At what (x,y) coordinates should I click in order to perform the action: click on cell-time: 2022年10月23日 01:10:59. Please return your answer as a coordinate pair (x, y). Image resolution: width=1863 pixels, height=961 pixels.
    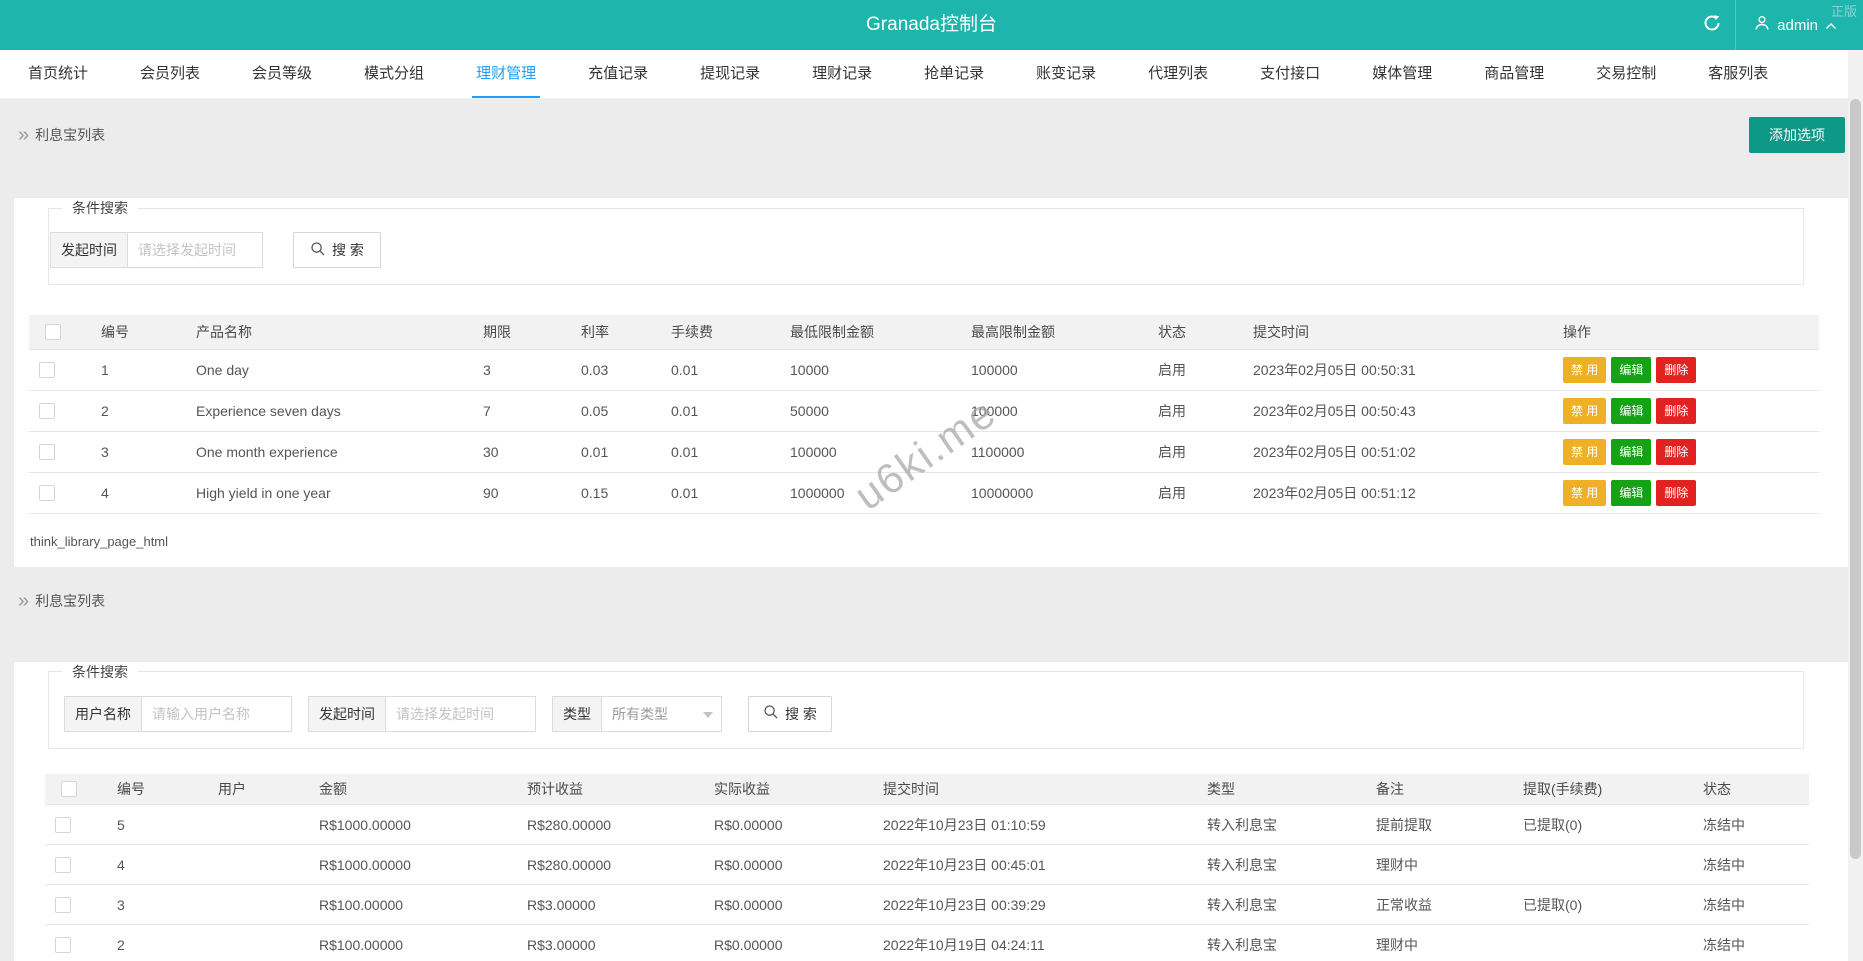
    Looking at the image, I should click on (1035, 824).